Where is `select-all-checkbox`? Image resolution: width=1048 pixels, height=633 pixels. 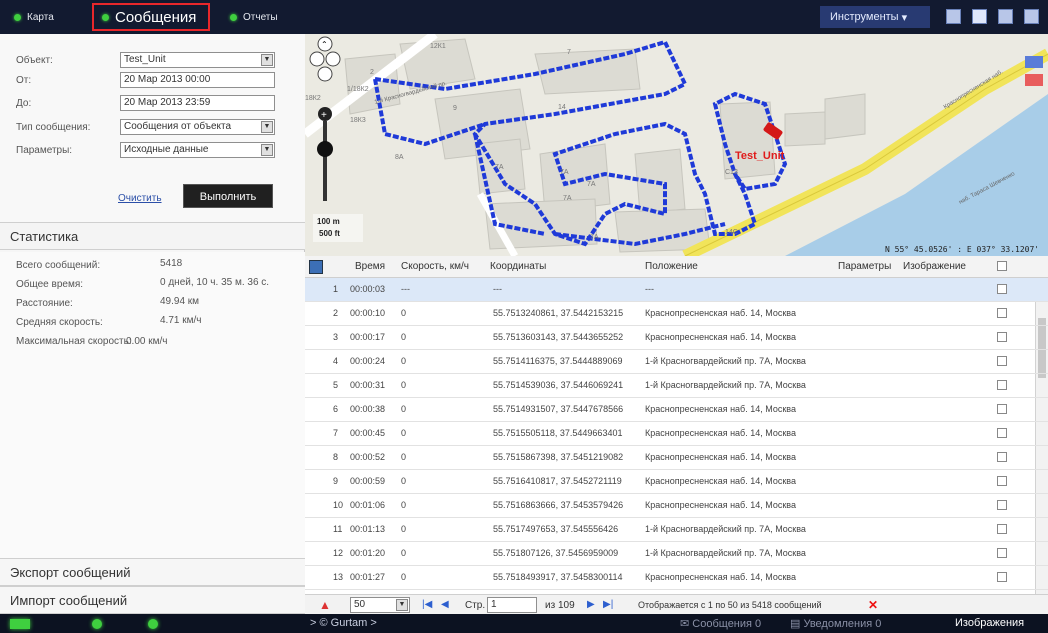
select-all-checkbox is located at coordinates (1002, 266).